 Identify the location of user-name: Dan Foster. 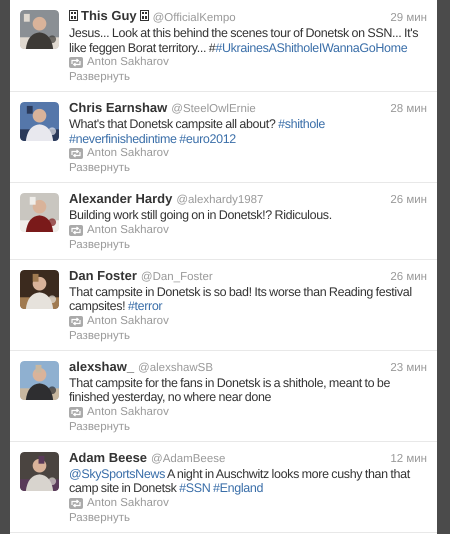
(103, 275).